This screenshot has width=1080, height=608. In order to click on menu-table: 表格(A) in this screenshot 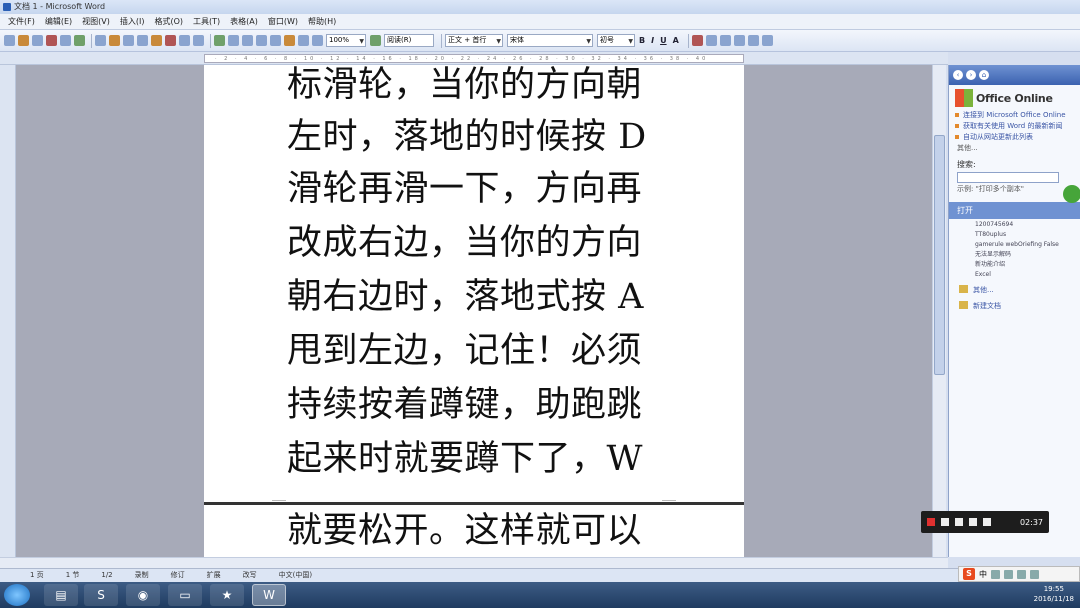, I will do `click(244, 21)`.